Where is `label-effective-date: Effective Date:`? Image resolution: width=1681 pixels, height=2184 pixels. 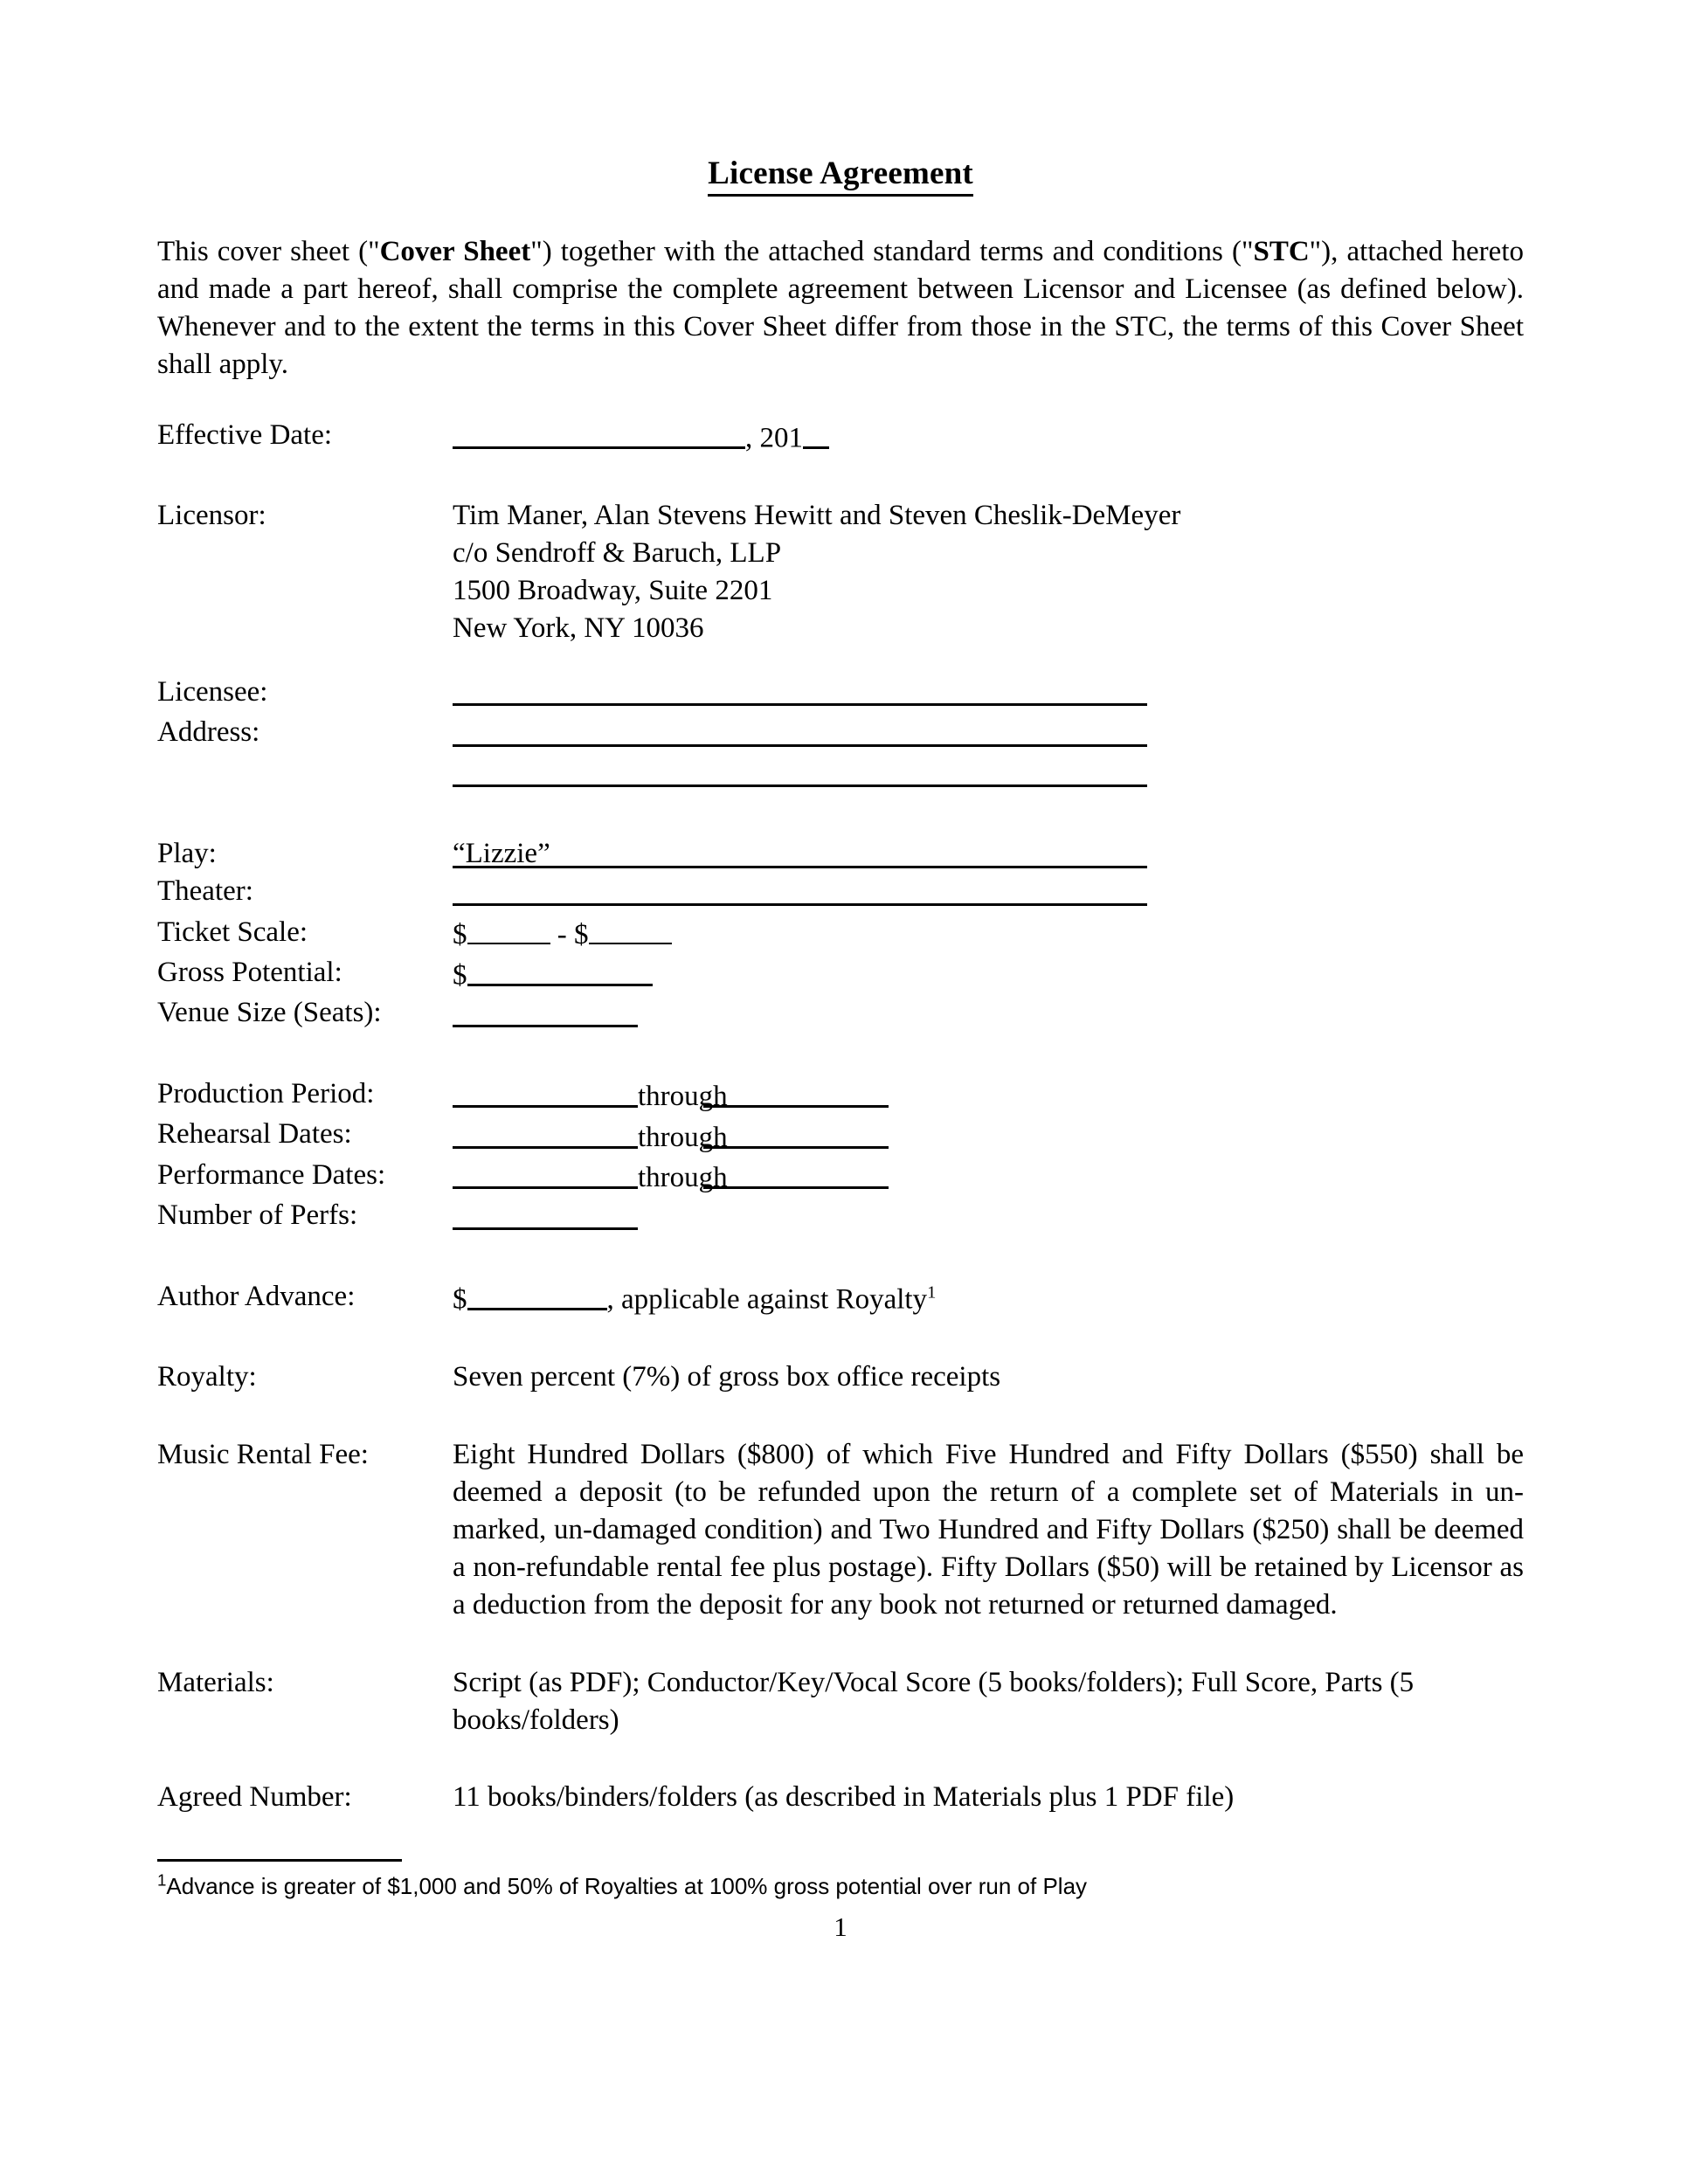 label-effective-date: Effective Date: is located at coordinates (245, 434).